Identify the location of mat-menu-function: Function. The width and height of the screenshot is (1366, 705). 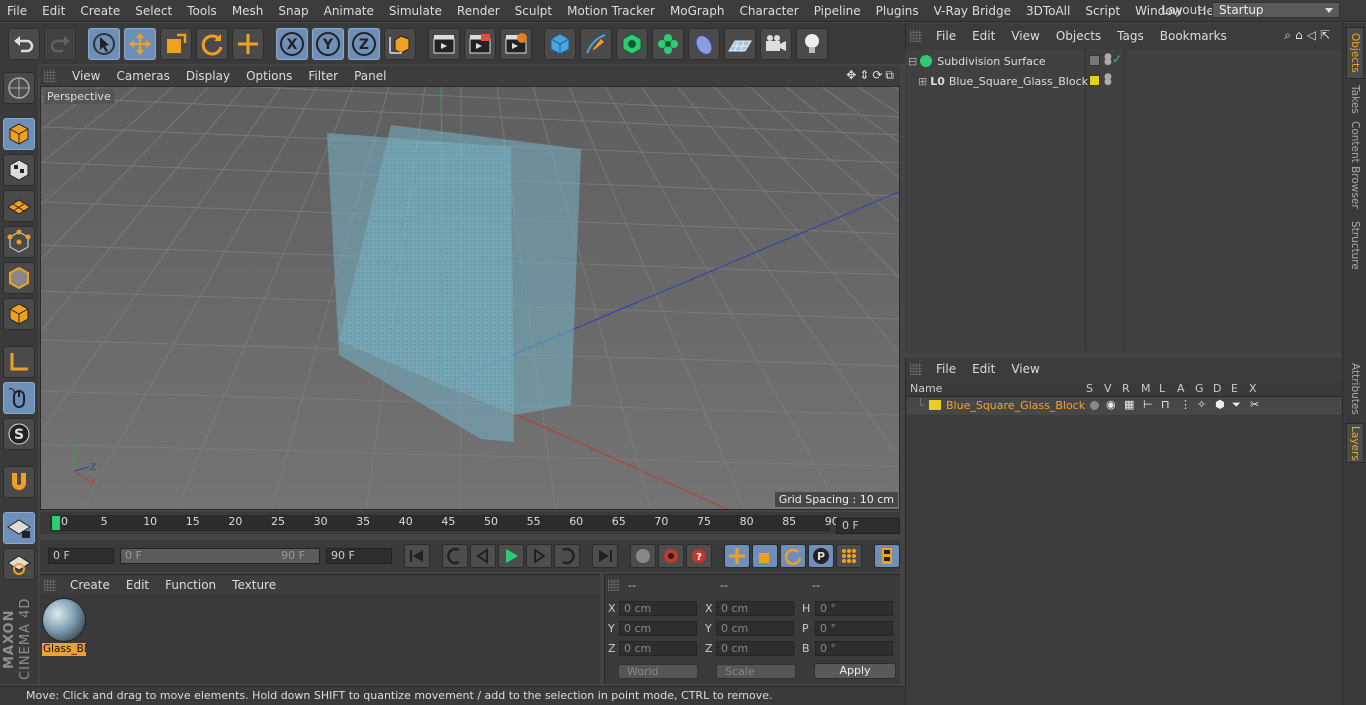
(190, 585).